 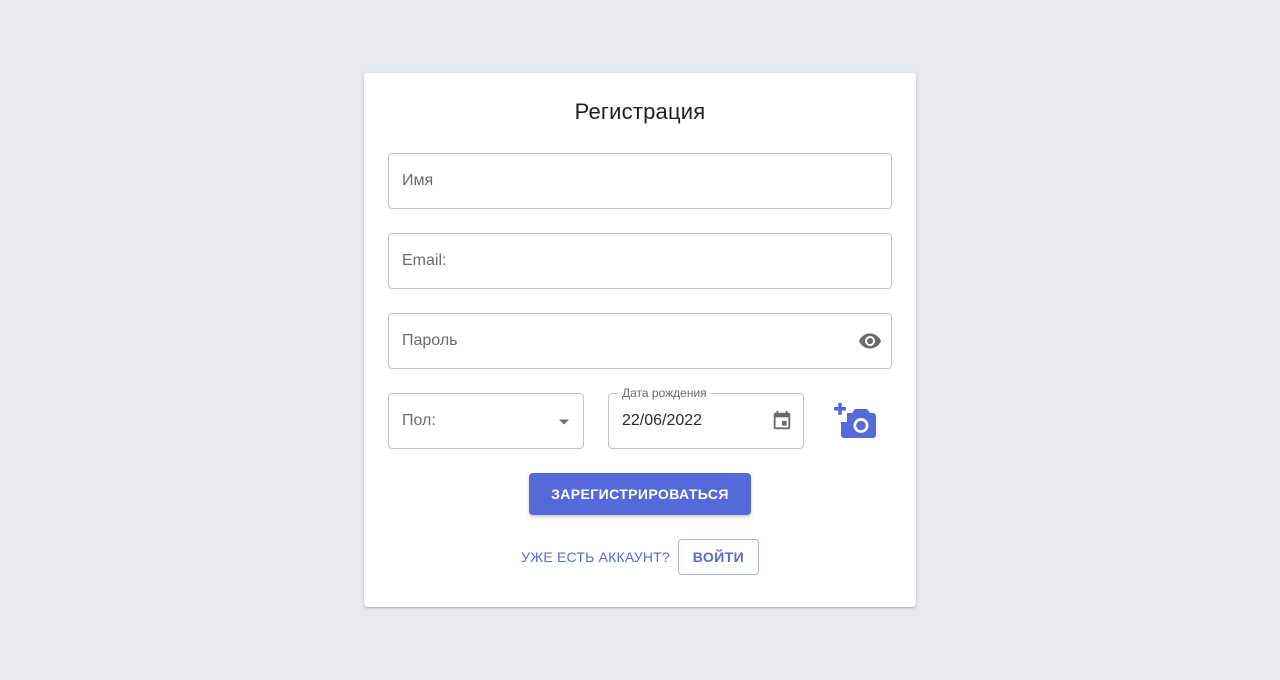 I want to click on login-row: УЖЕ ЕСТЬ АККАУНТ? ВОЙТИ, so click(x=640, y=557).